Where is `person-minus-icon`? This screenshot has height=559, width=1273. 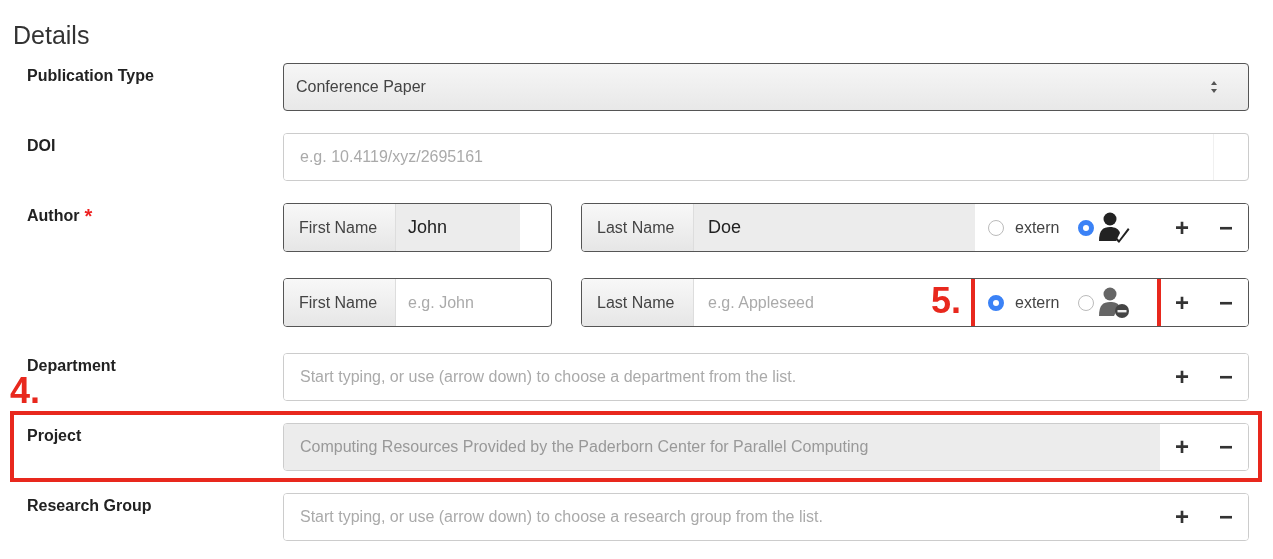 person-minus-icon is located at coordinates (1115, 302).